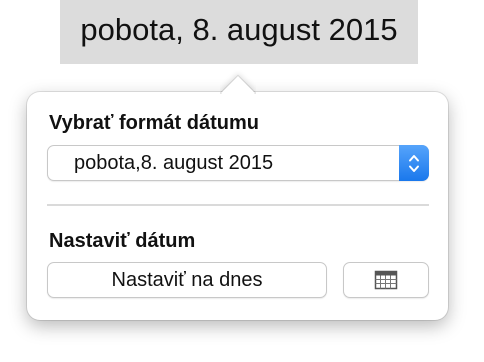 This screenshot has width=484, height=362. I want to click on popover-arrow, so click(238, 82).